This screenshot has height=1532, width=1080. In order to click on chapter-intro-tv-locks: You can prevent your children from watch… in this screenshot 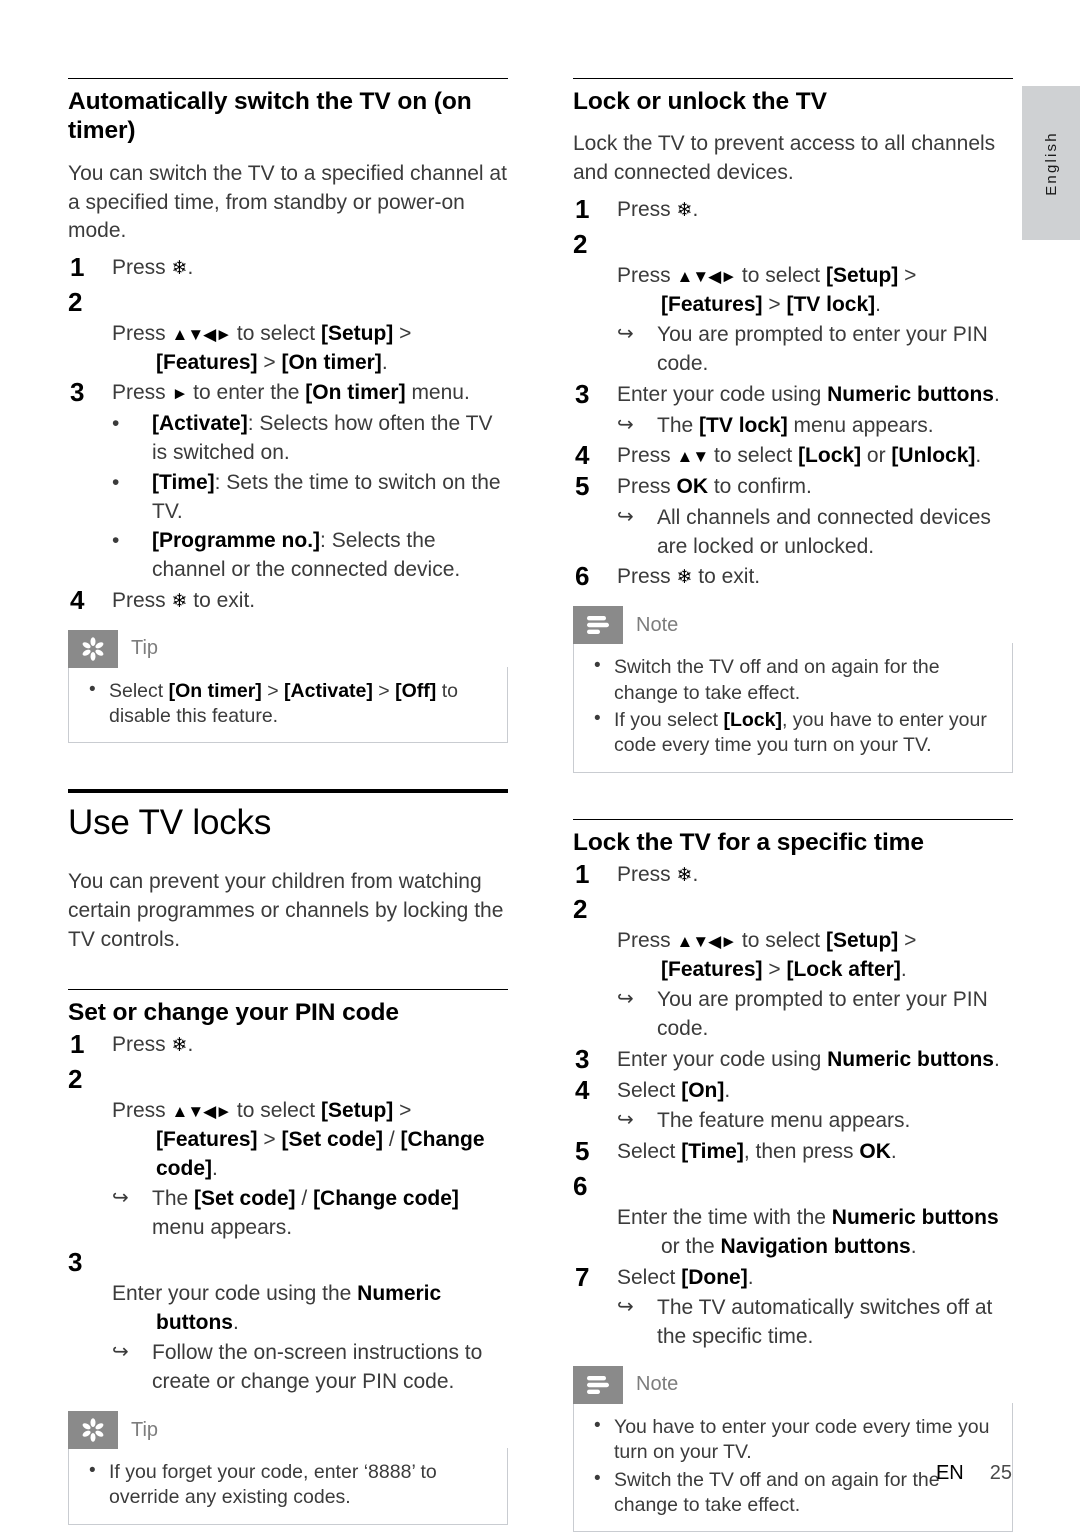, I will do `click(286, 910)`.